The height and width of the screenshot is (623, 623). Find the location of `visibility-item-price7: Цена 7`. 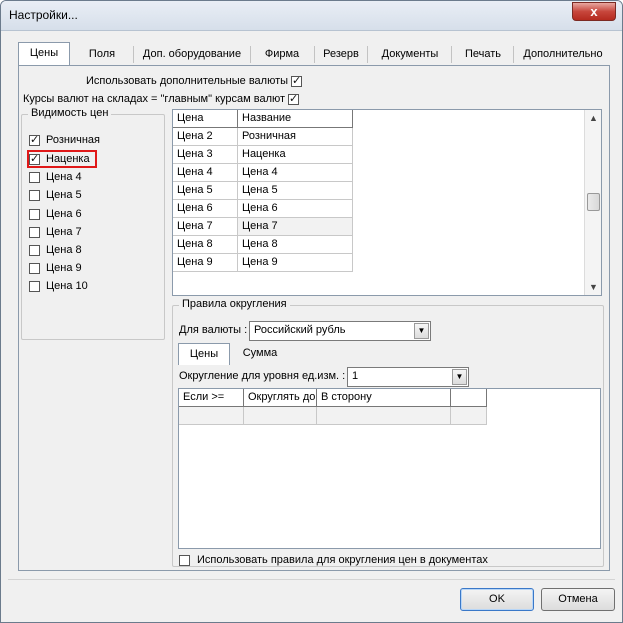

visibility-item-price7: Цена 7 is located at coordinates (55, 232).